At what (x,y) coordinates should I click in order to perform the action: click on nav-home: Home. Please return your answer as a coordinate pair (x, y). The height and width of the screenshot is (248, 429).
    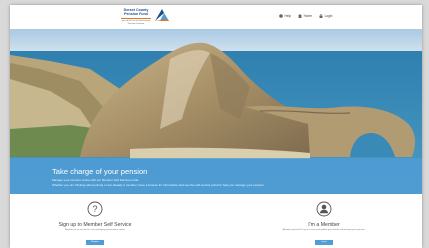
    Looking at the image, I should click on (305, 16).